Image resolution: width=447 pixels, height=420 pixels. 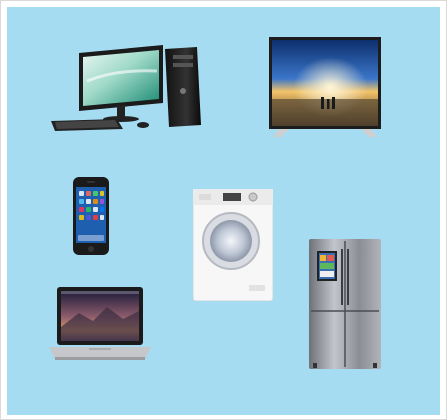 I want to click on laptop-icon, so click(x=100, y=329).